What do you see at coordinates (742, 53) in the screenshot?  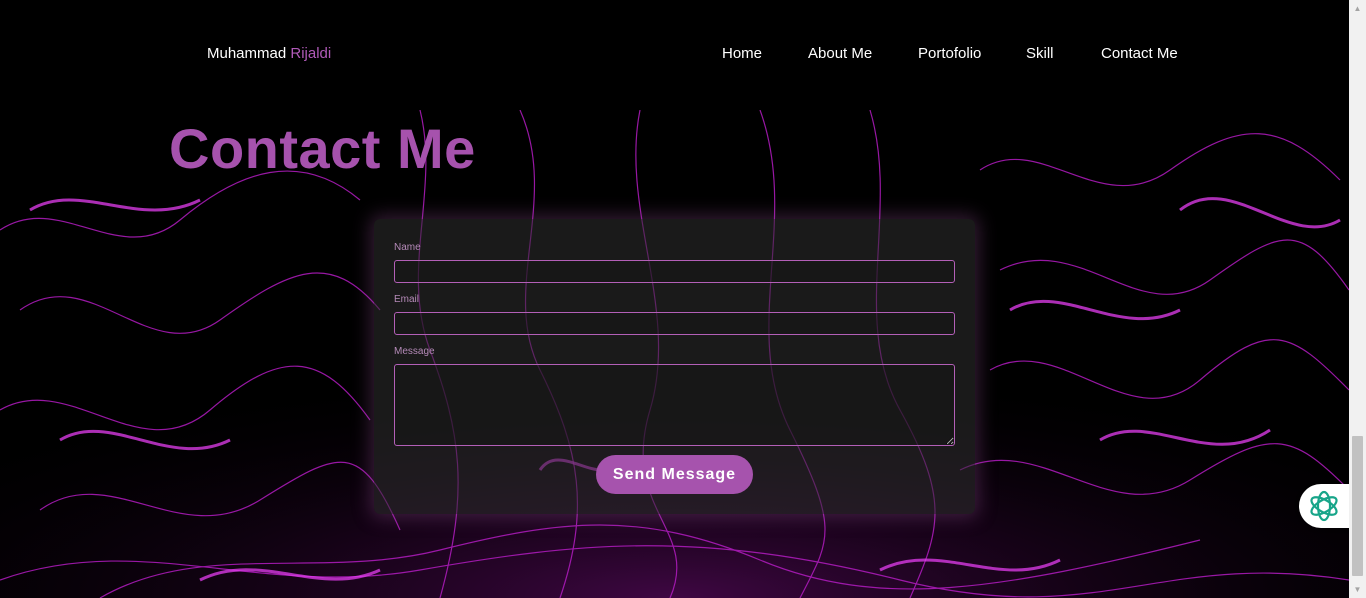 I see `nav-link-home: Home` at bounding box center [742, 53].